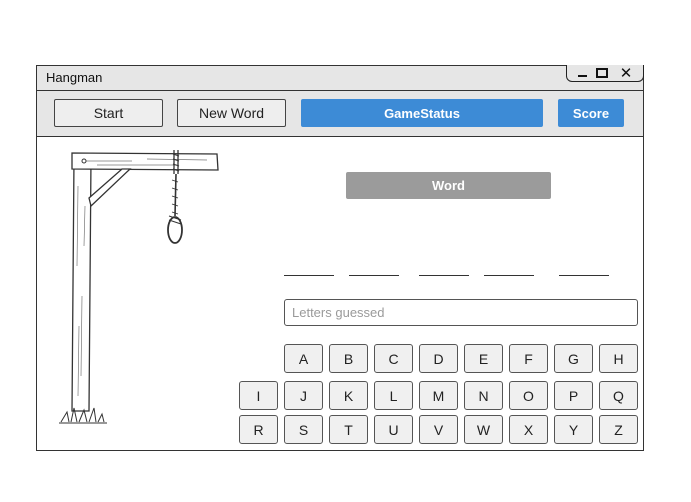 The width and height of the screenshot is (691, 502). Describe the element at coordinates (258, 395) in the screenshot. I see `key-i: I` at that location.